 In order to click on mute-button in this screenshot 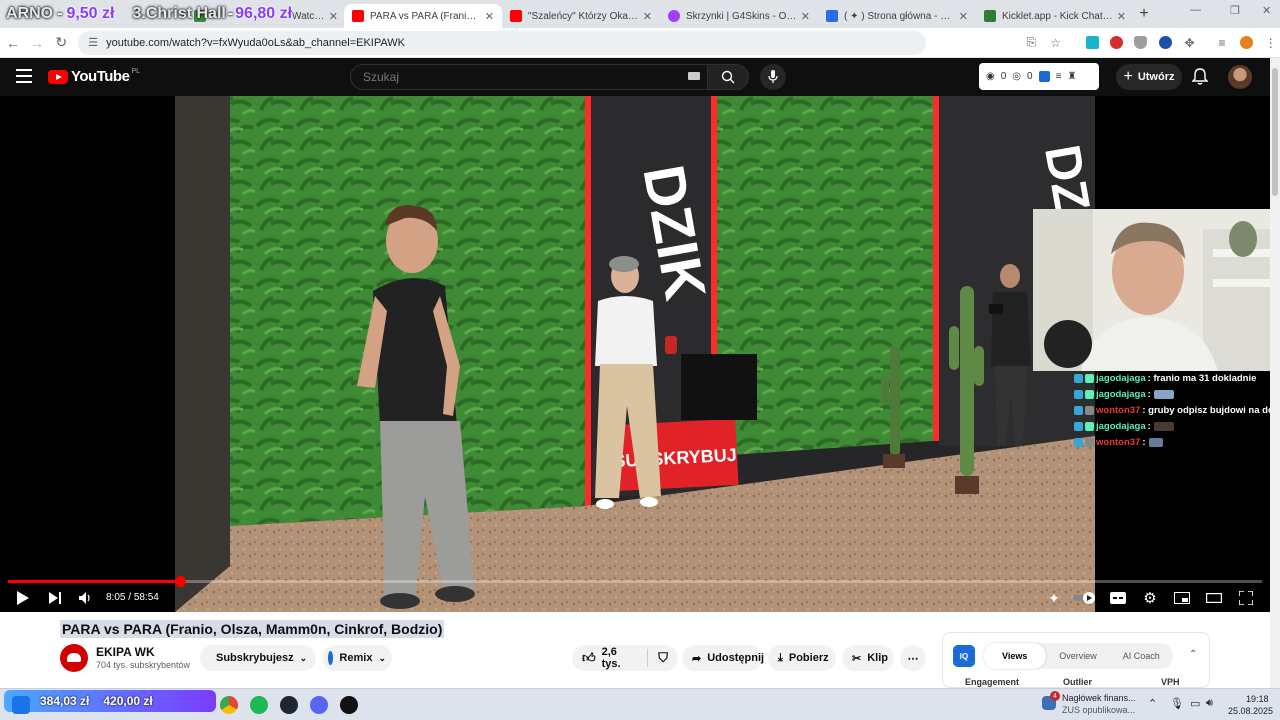, I will do `click(85, 598)`.